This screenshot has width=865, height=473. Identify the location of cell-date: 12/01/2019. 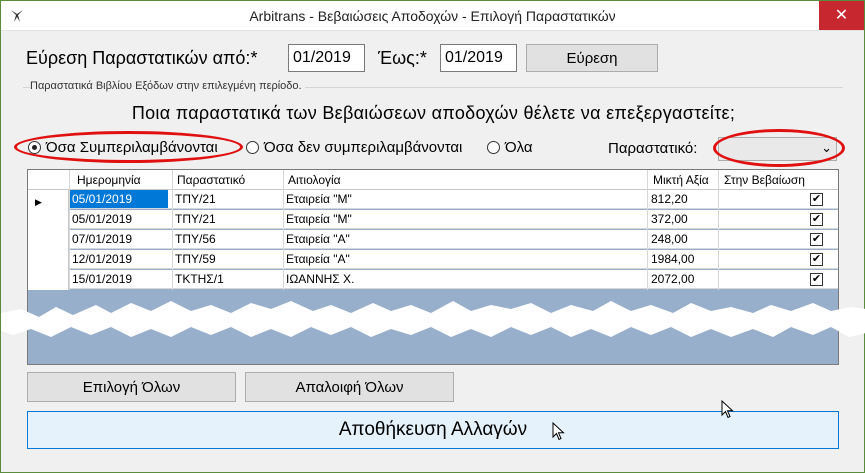
(102, 259).